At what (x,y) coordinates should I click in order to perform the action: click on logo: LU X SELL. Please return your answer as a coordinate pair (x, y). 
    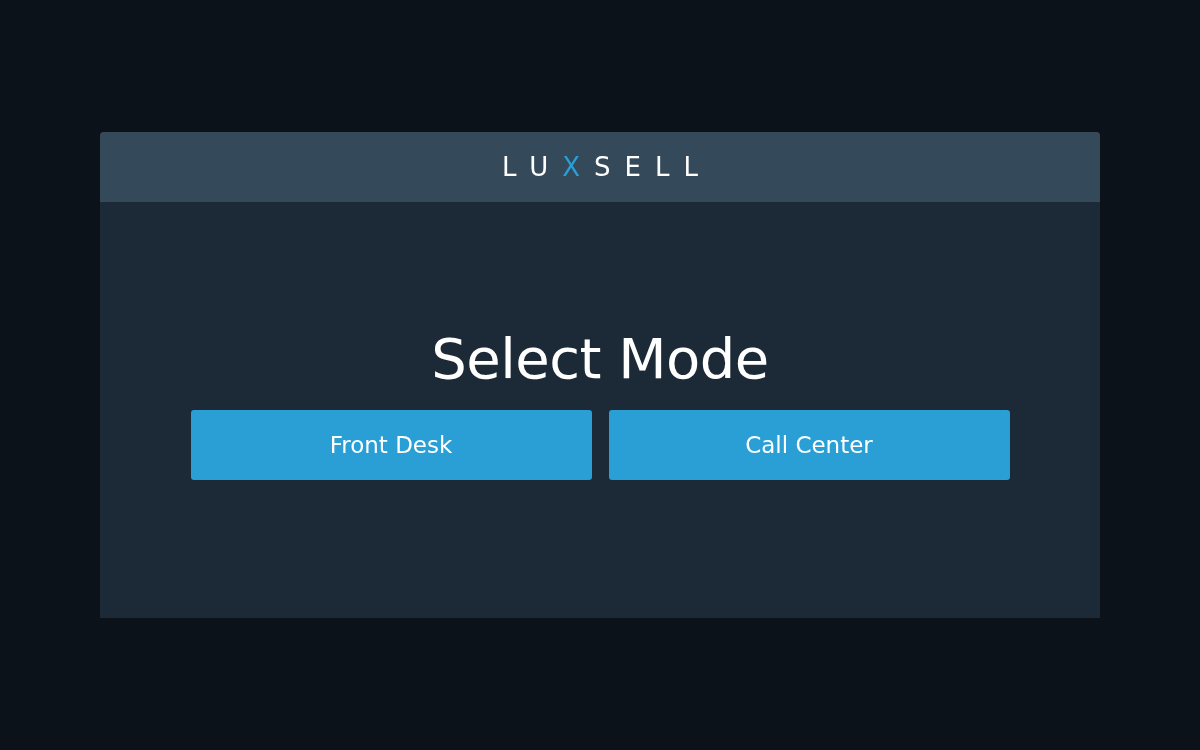
    Looking at the image, I should click on (606, 167).